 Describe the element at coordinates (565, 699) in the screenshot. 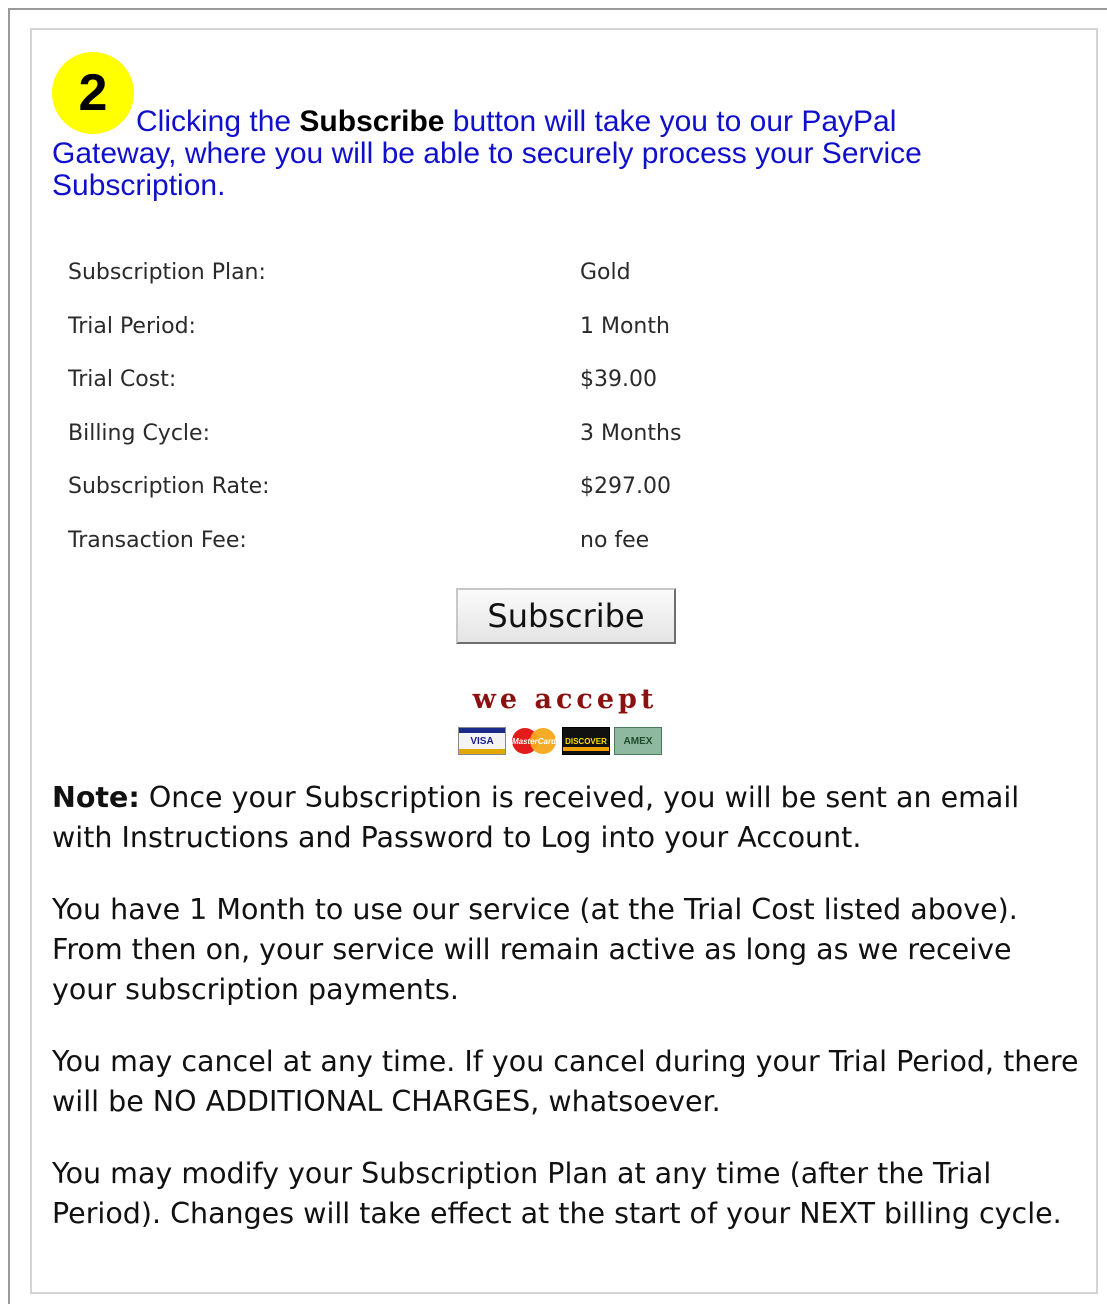

I see `we-accept-label: we accept` at that location.